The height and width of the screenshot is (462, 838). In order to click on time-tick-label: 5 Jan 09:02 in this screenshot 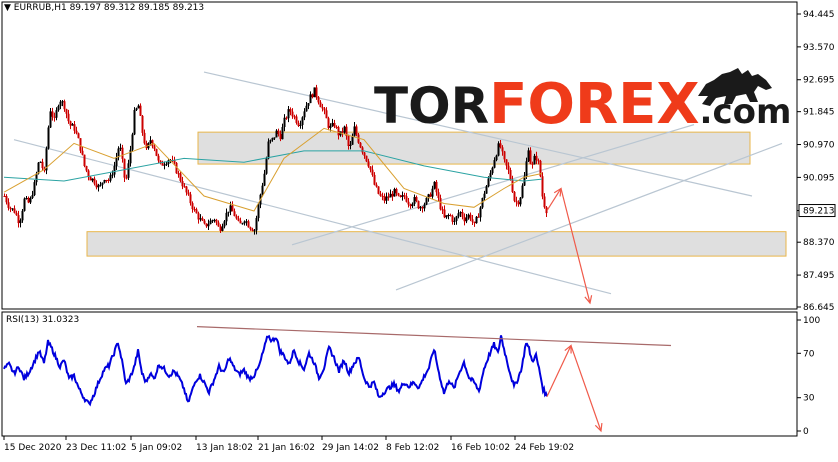, I will do `click(156, 448)`.